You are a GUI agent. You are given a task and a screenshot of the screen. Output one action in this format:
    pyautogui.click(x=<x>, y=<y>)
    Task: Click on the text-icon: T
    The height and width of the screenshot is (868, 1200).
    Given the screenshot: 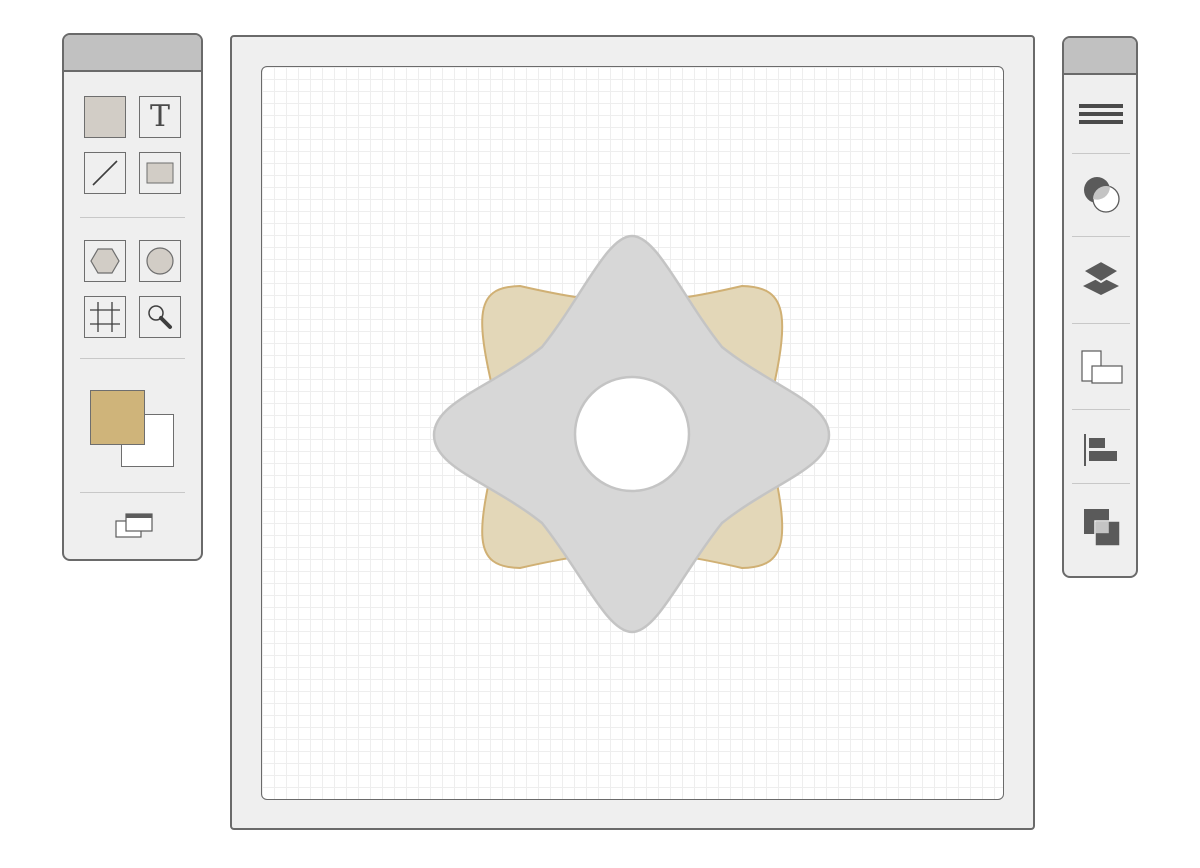 What is the action you would take?
    pyautogui.click(x=159, y=116)
    